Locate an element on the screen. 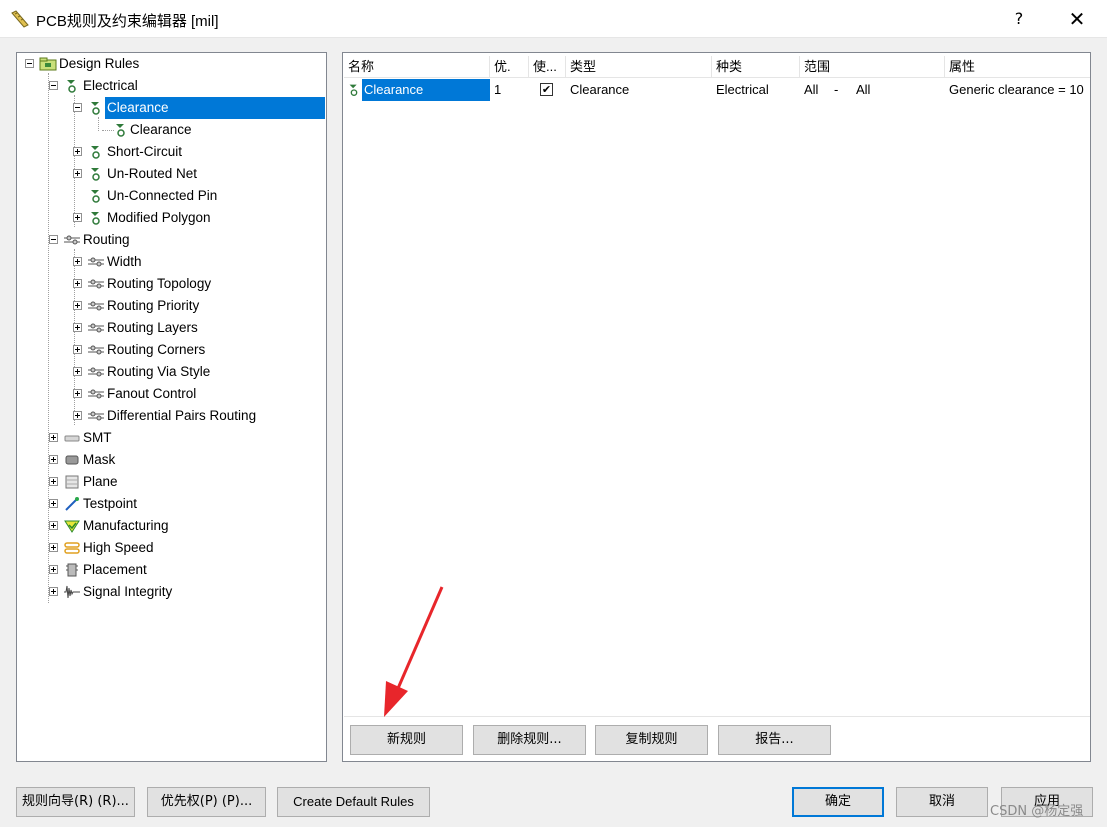 This screenshot has width=1107, height=827. tree-label: High Speed is located at coordinates (118, 547).